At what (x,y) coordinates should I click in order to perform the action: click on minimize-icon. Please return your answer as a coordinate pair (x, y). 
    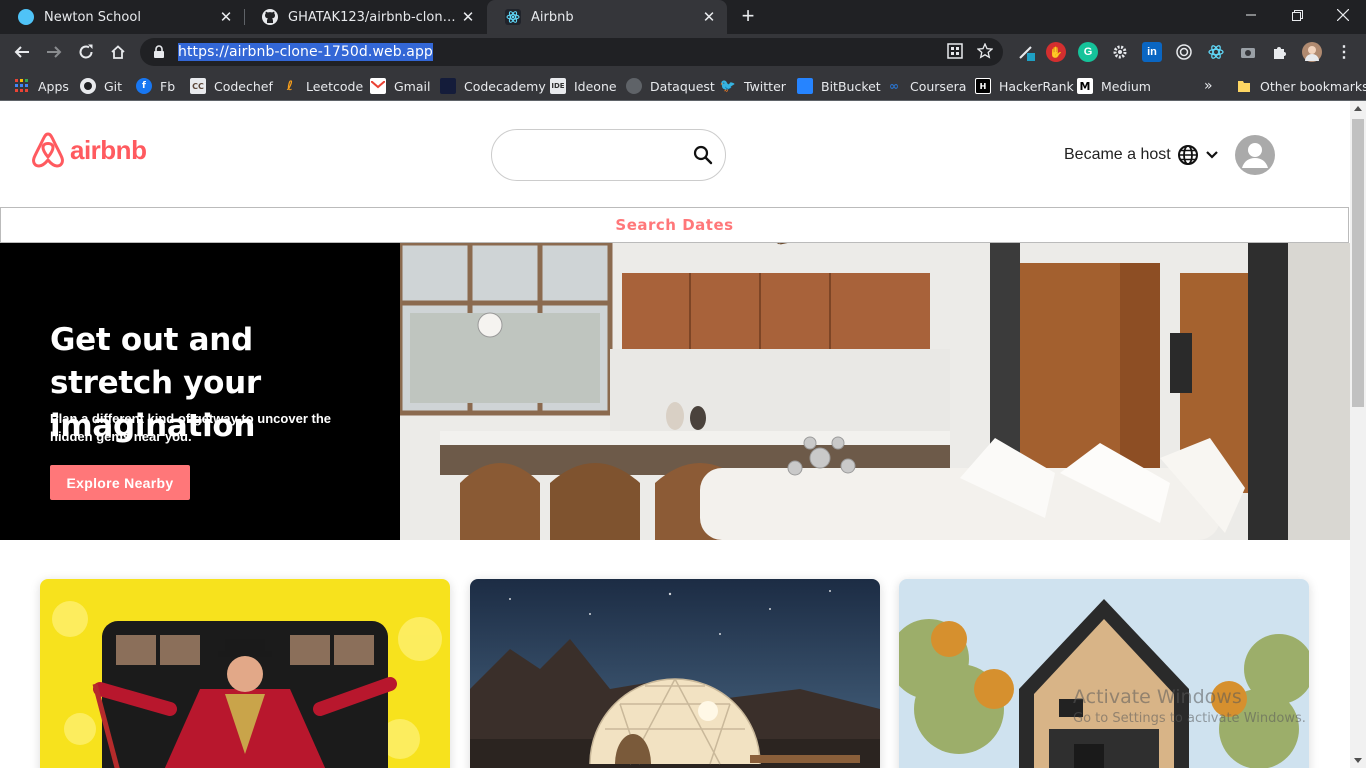
    Looking at the image, I should click on (1251, 15).